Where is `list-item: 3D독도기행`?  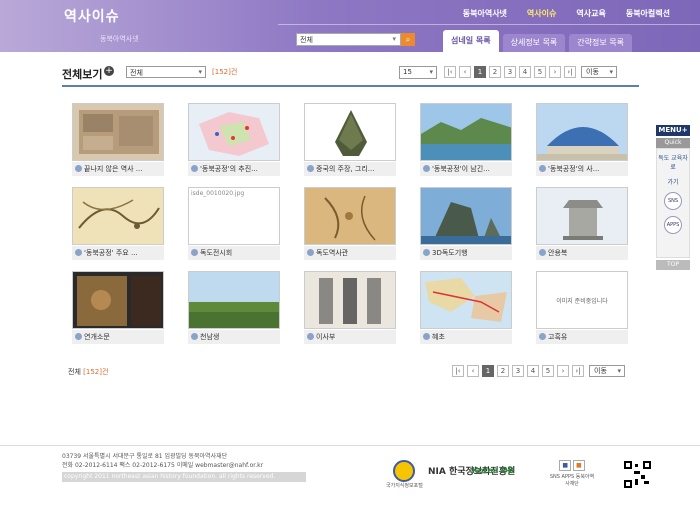 list-item: 3D독도기행 is located at coordinates (466, 226).